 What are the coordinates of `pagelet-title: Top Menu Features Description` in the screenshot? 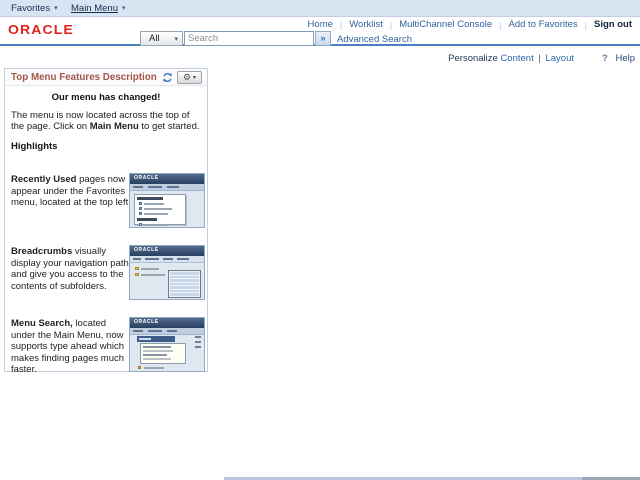 It's located at (84, 77).